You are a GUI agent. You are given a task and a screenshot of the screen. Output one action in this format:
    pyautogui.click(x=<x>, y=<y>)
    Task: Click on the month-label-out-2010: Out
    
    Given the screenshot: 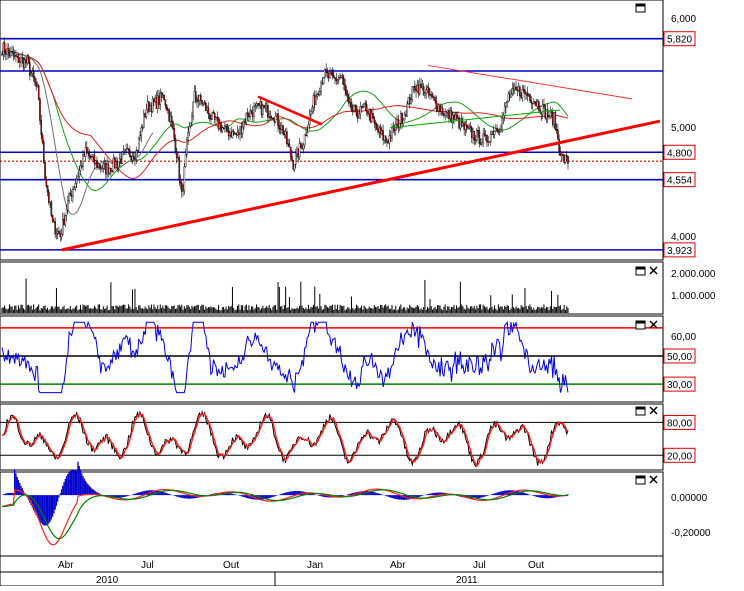 What is the action you would take?
    pyautogui.click(x=231, y=565)
    